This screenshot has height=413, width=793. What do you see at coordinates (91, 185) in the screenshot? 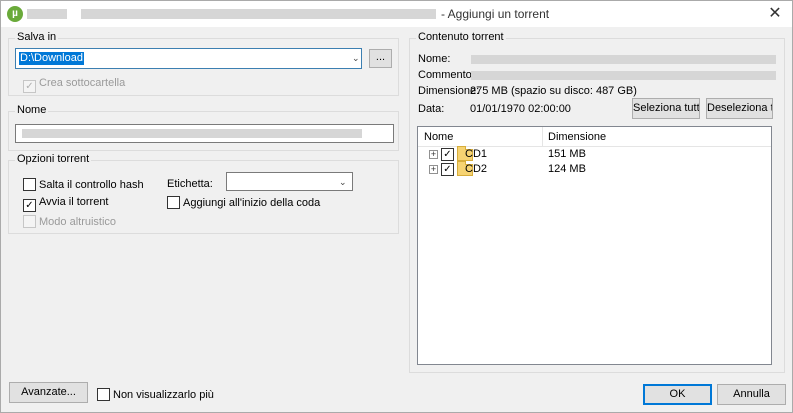
I see `skip-hash-label: Salta il controllo hash` at bounding box center [91, 185].